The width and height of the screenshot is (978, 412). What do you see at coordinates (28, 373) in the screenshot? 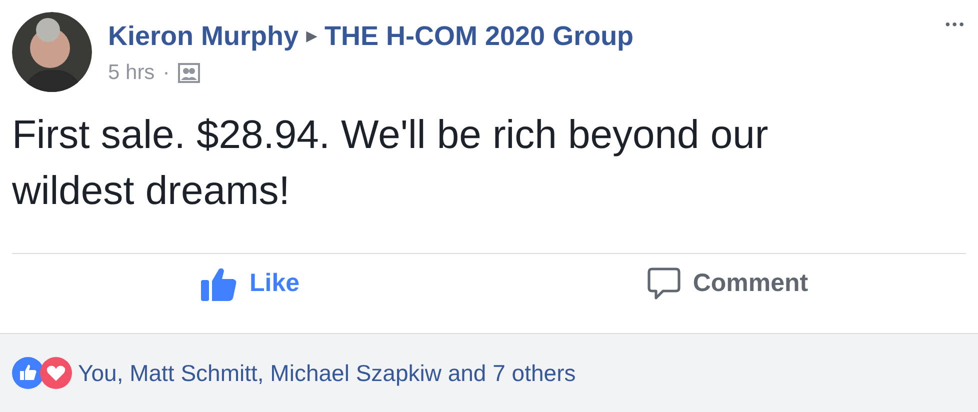
I see `like-reaction-icon` at bounding box center [28, 373].